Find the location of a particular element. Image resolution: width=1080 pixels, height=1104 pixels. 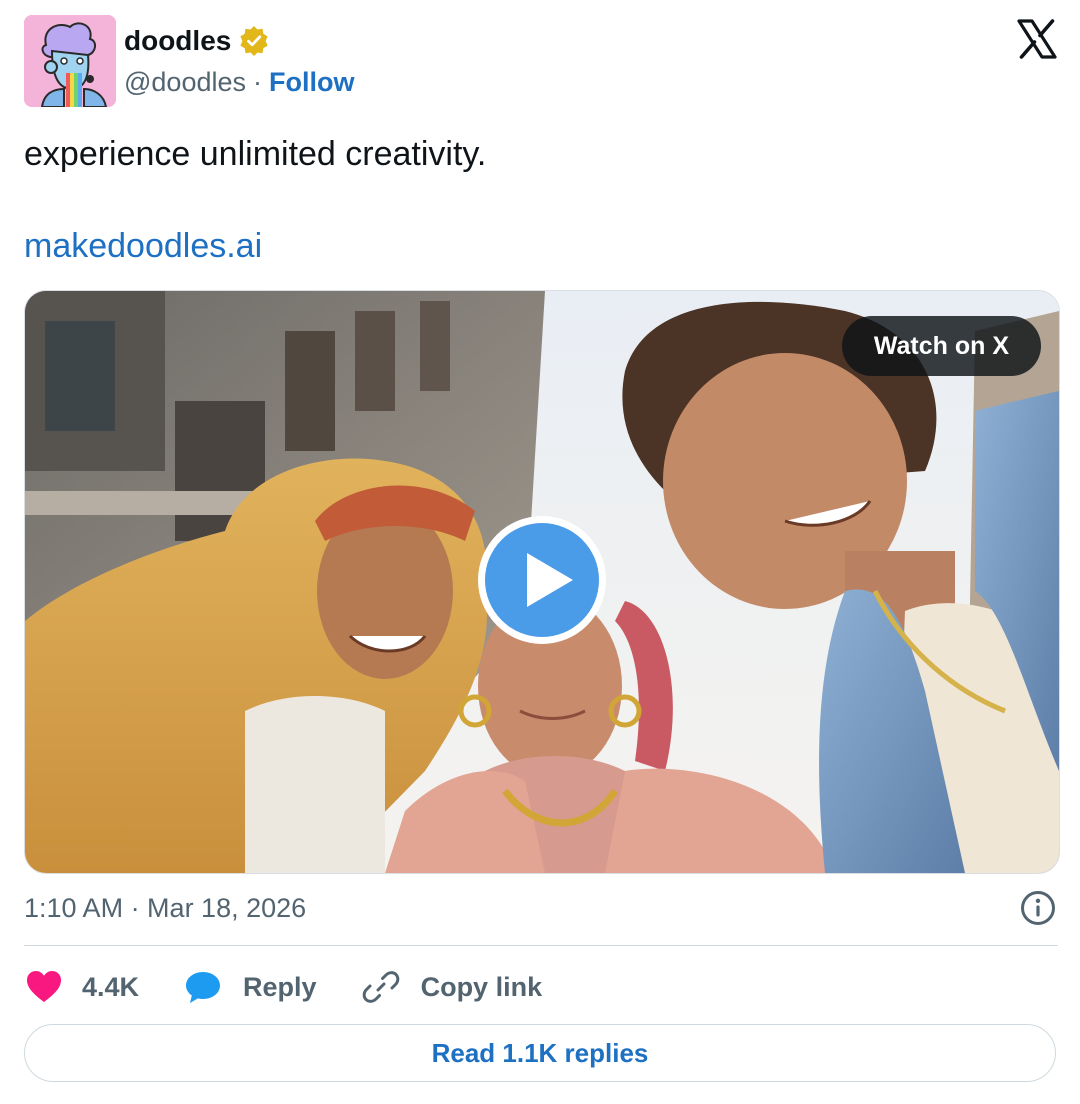

author-avatar is located at coordinates (70, 61).